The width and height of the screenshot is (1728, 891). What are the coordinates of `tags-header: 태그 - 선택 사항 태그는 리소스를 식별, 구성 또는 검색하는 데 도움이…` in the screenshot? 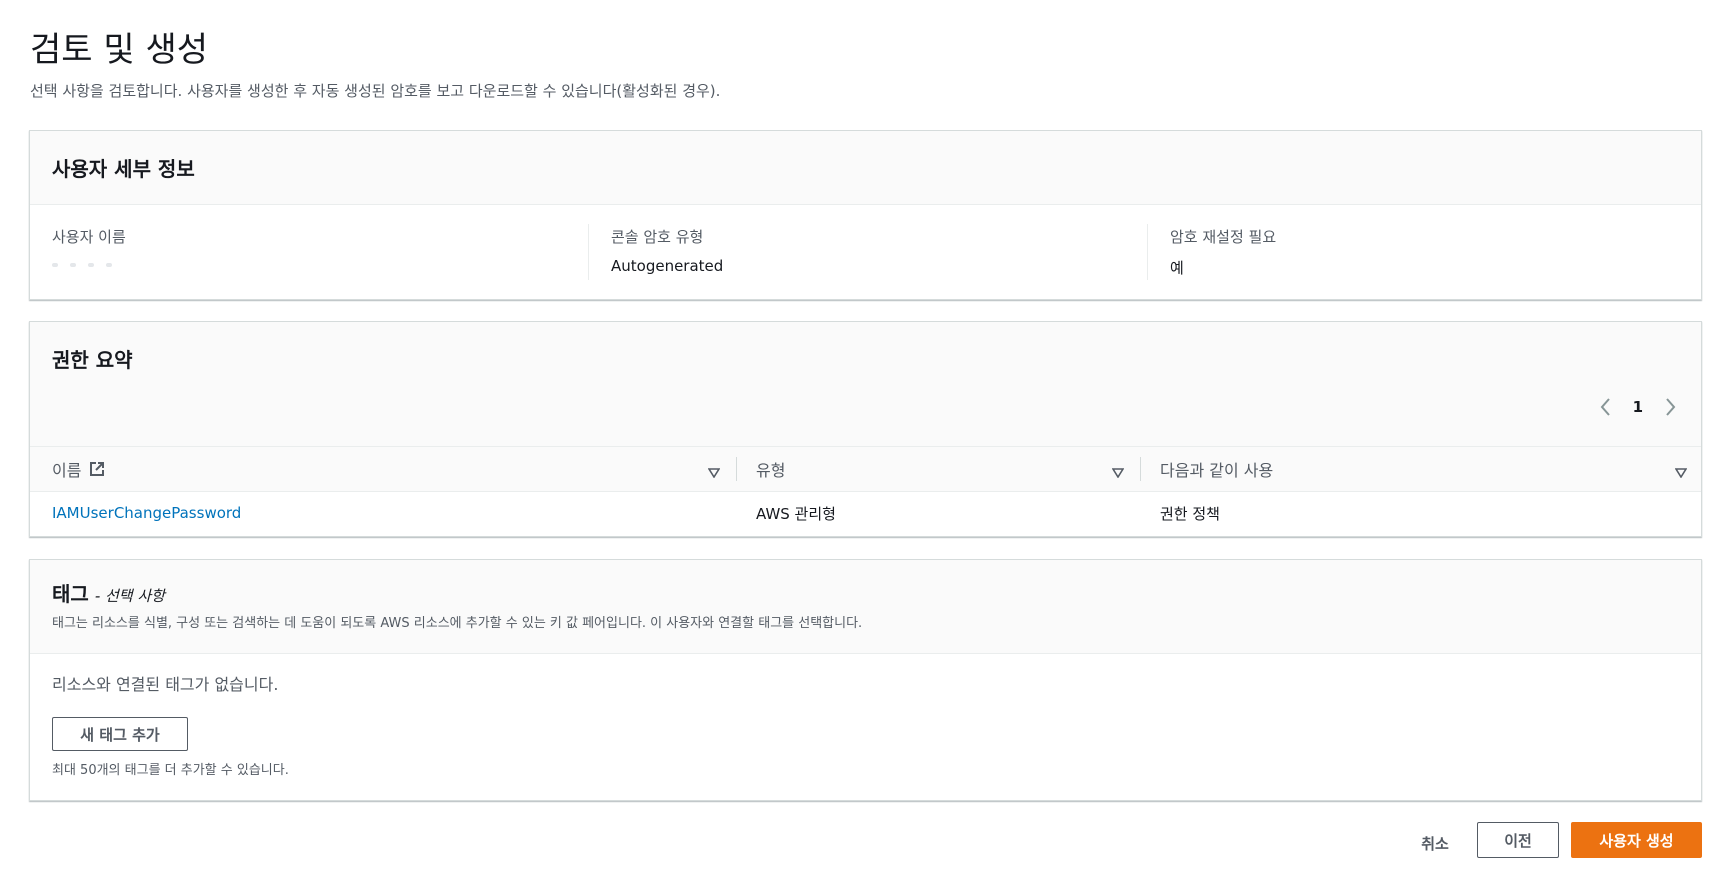 It's located at (865, 607).